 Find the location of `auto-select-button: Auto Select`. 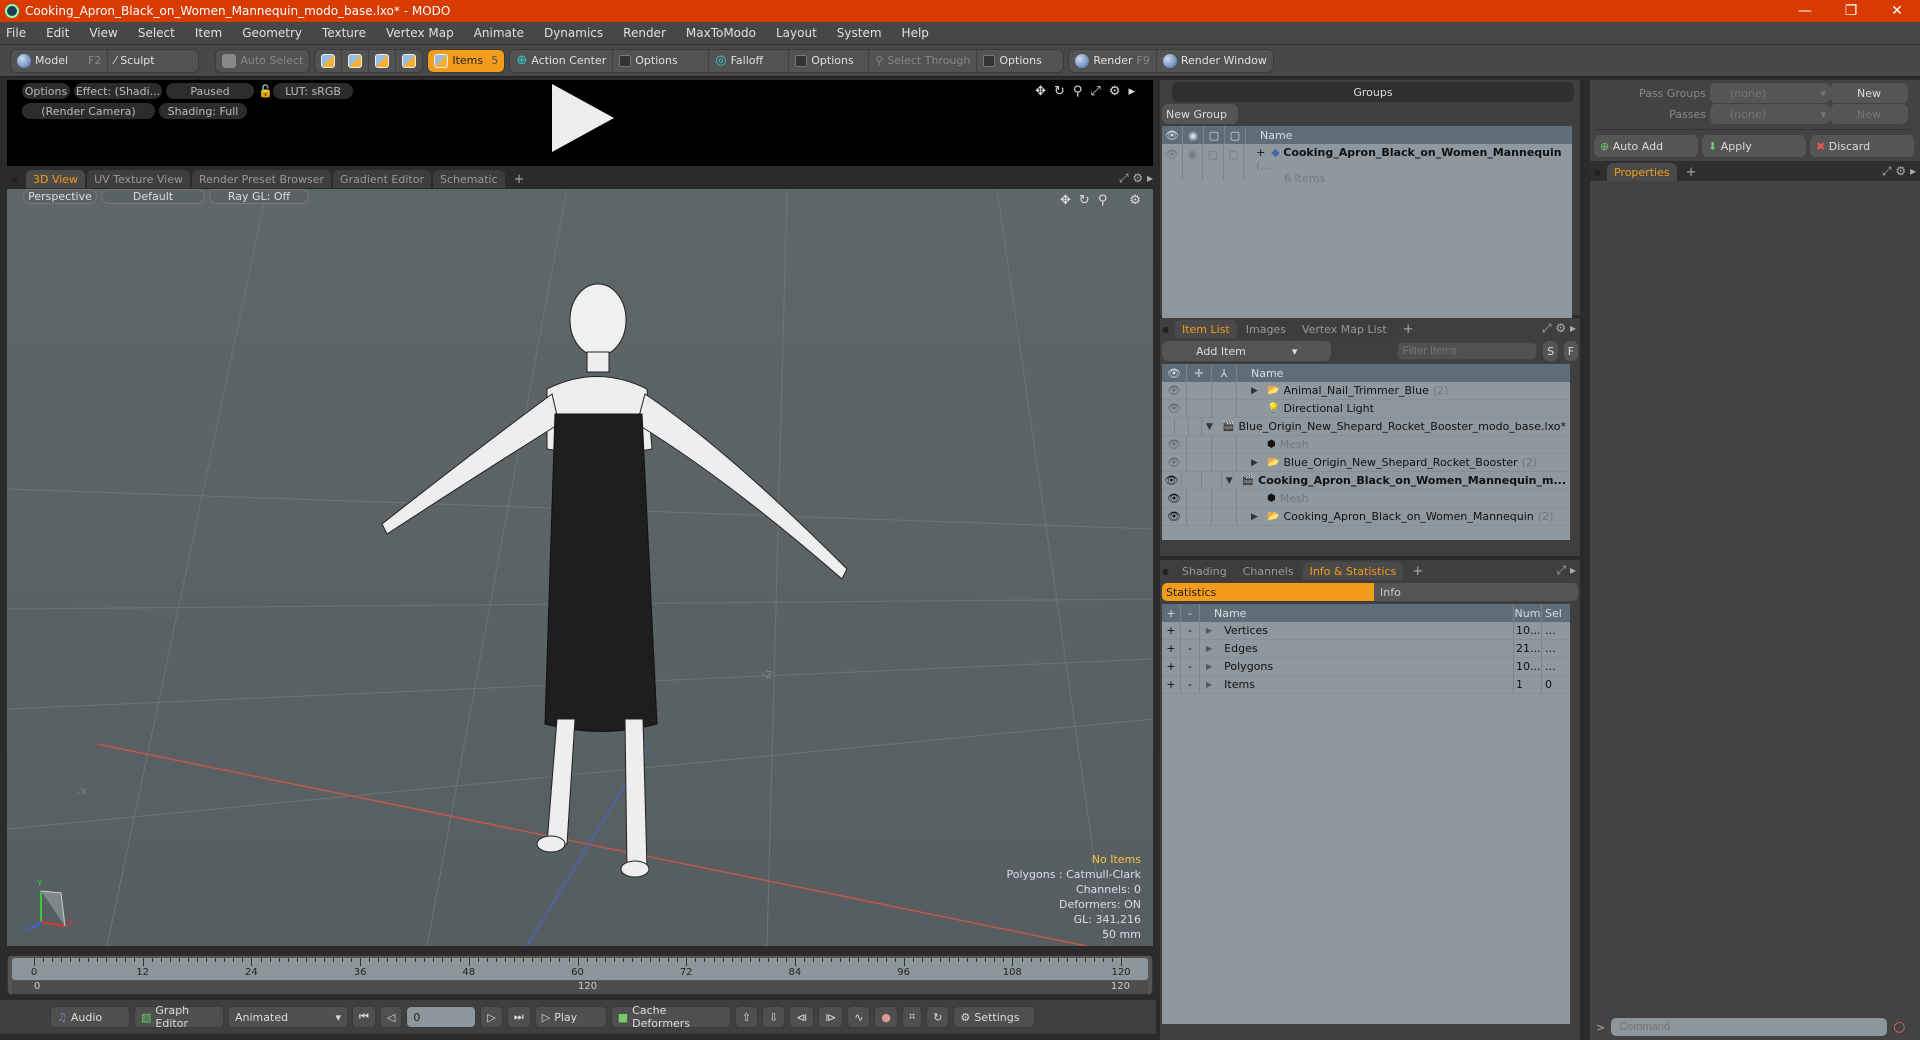

auto-select-button: Auto Select is located at coordinates (262, 61).